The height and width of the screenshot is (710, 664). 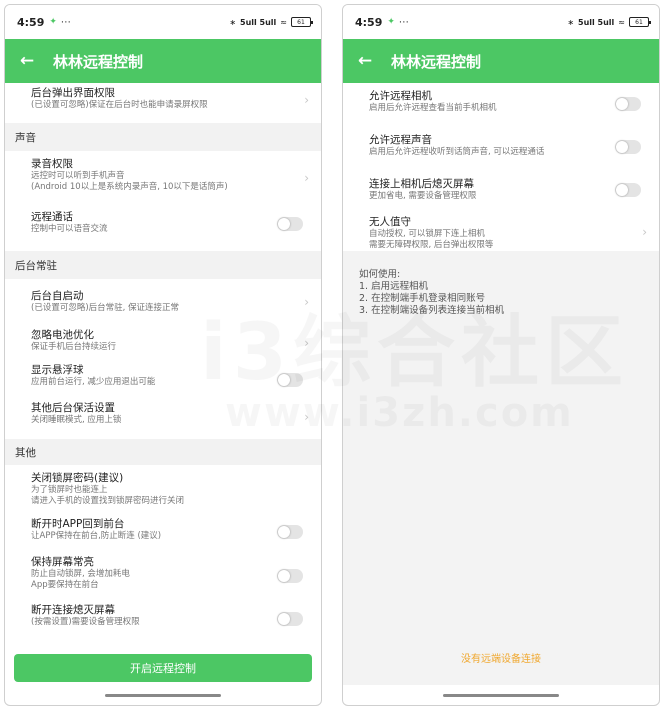 What do you see at coordinates (76, 420) in the screenshot?
I see `setting-desc: 关闭睡眠模式, 应用上锁` at bounding box center [76, 420].